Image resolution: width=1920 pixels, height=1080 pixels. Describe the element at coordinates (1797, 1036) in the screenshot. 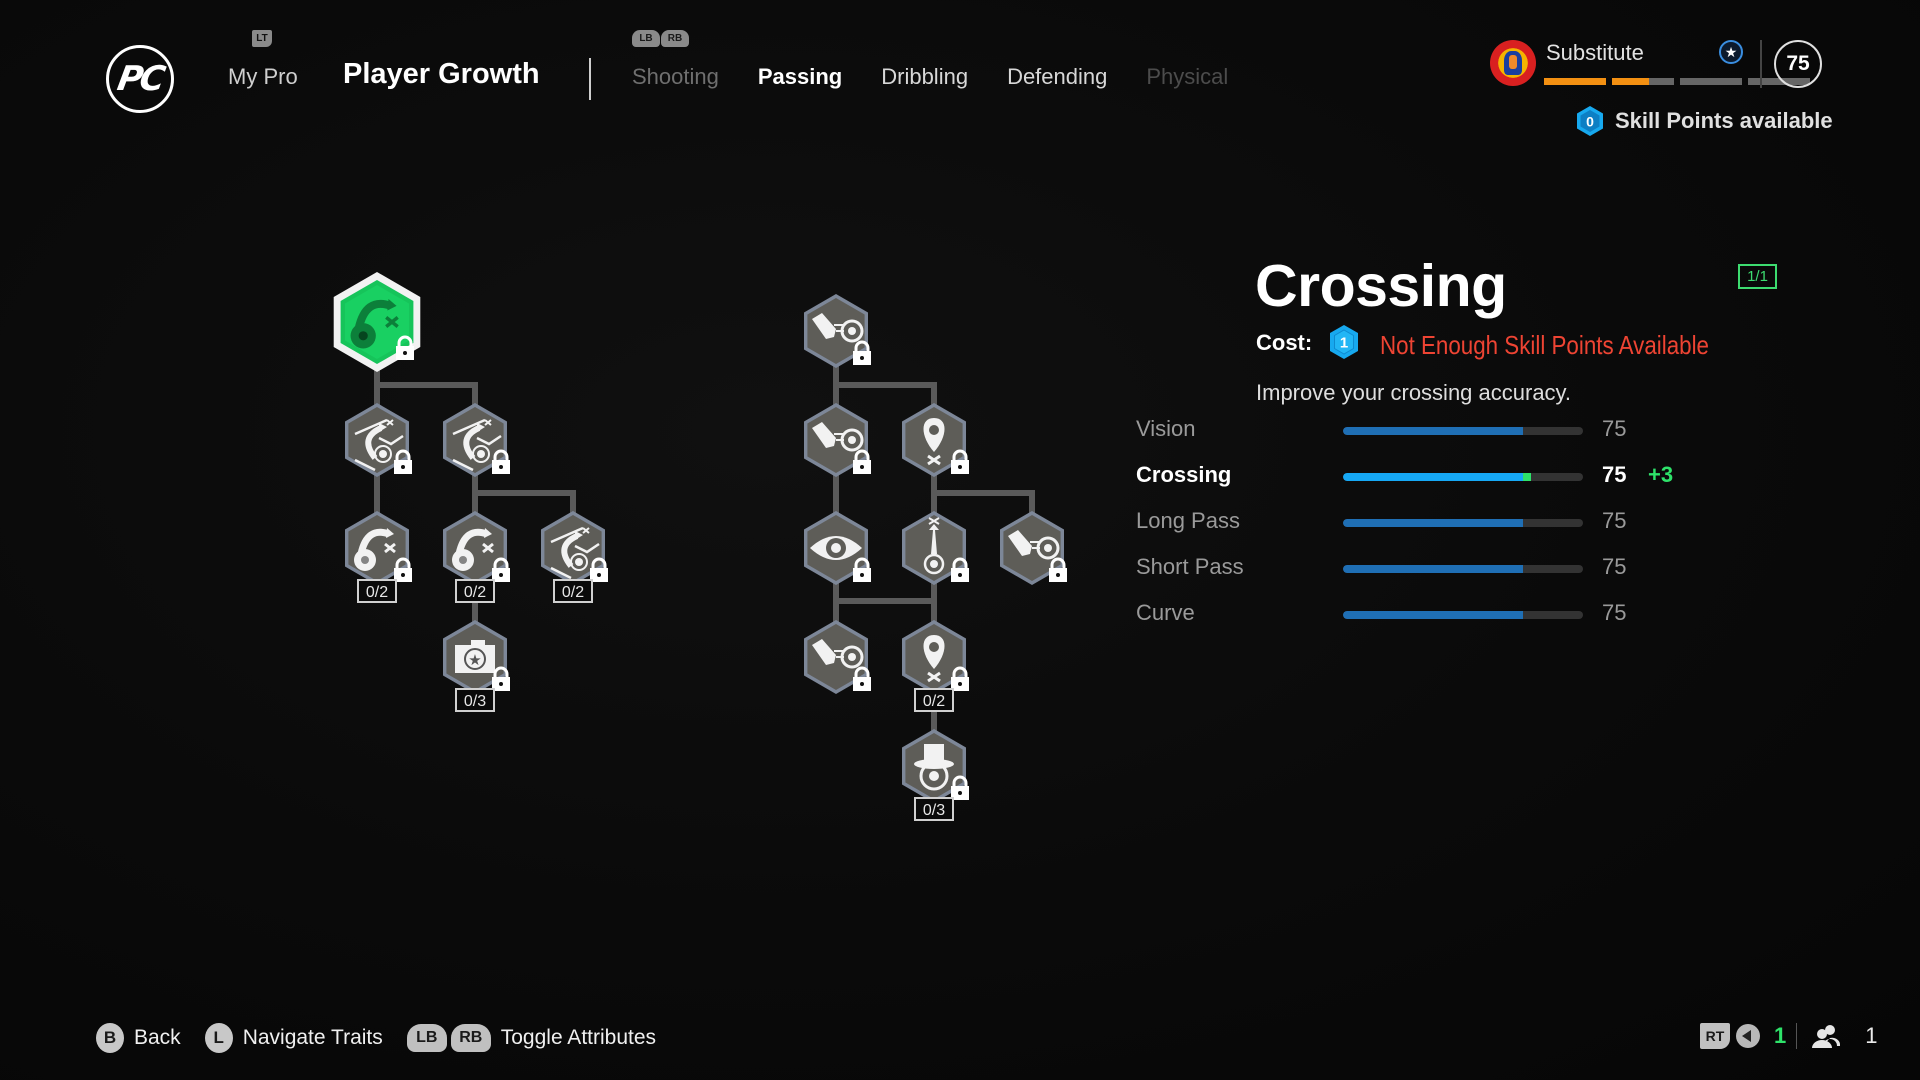

I see `footer-divider` at that location.